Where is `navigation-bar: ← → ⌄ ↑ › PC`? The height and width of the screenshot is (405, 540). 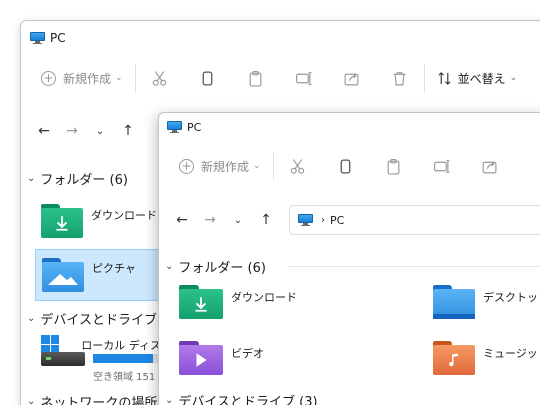
navigation-bar: ← → ⌄ ↑ › PC is located at coordinates (349, 220).